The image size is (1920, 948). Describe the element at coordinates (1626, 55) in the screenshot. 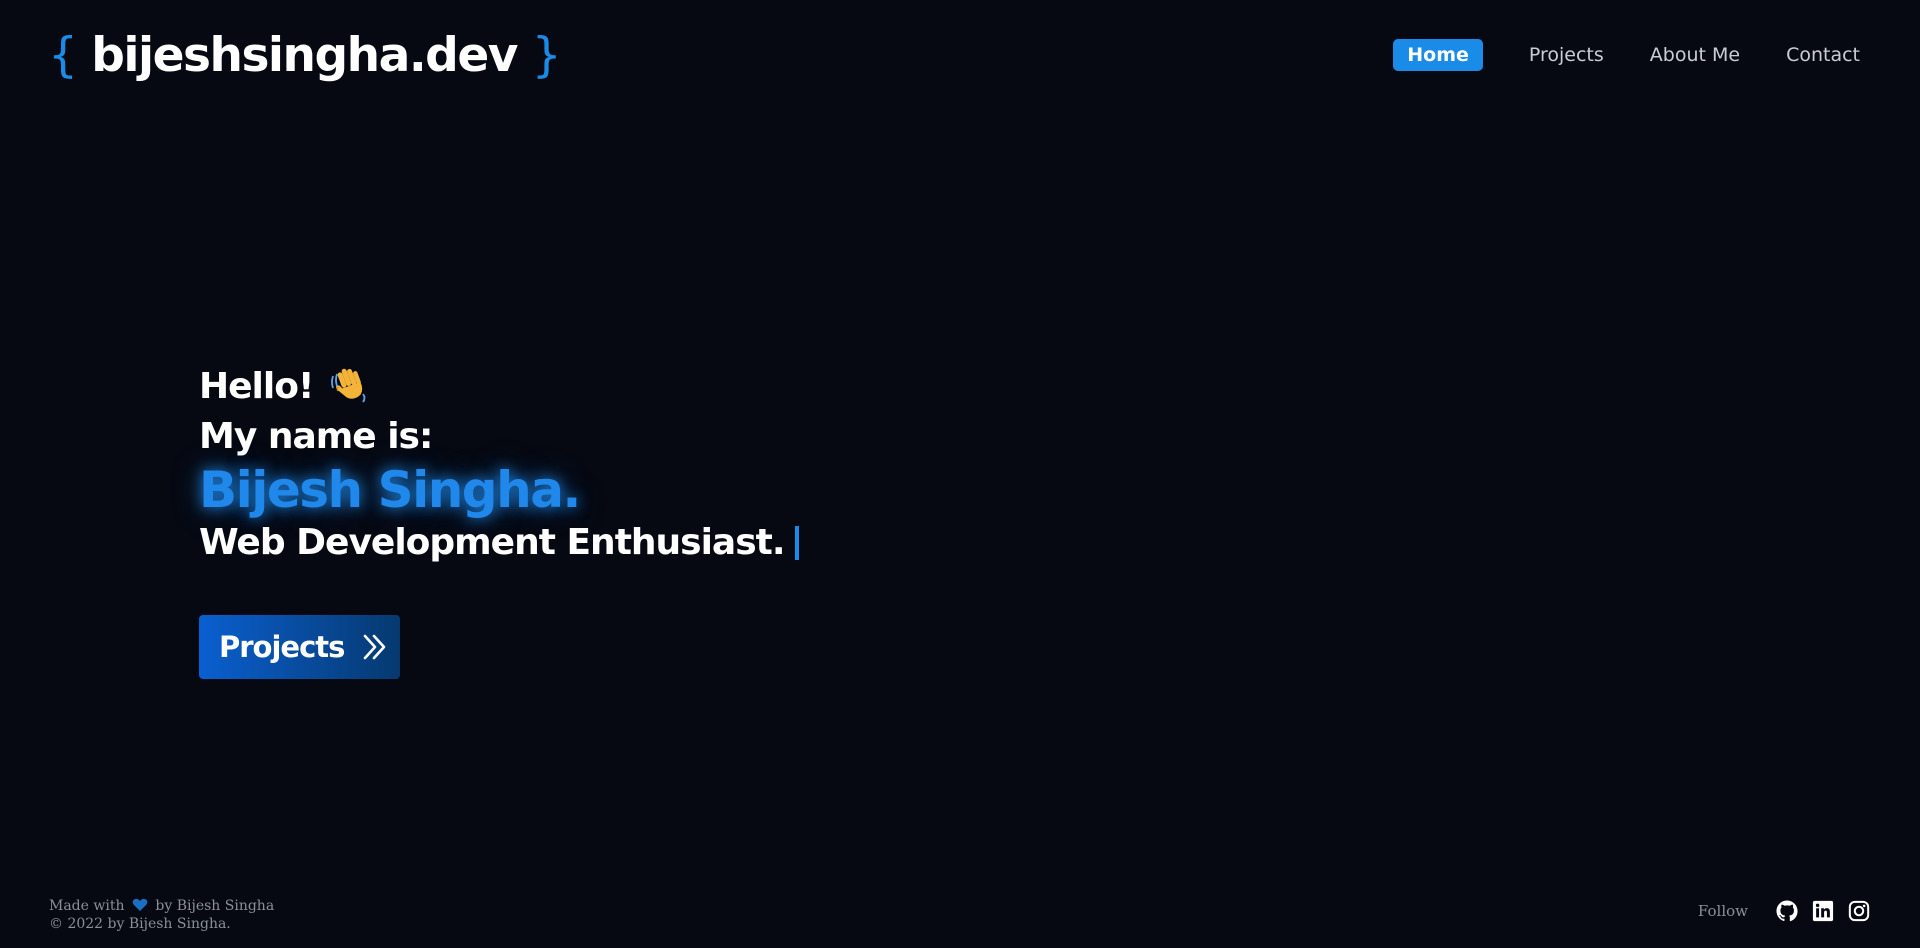

I see `main-nav: Home Projects About Me Contact` at that location.